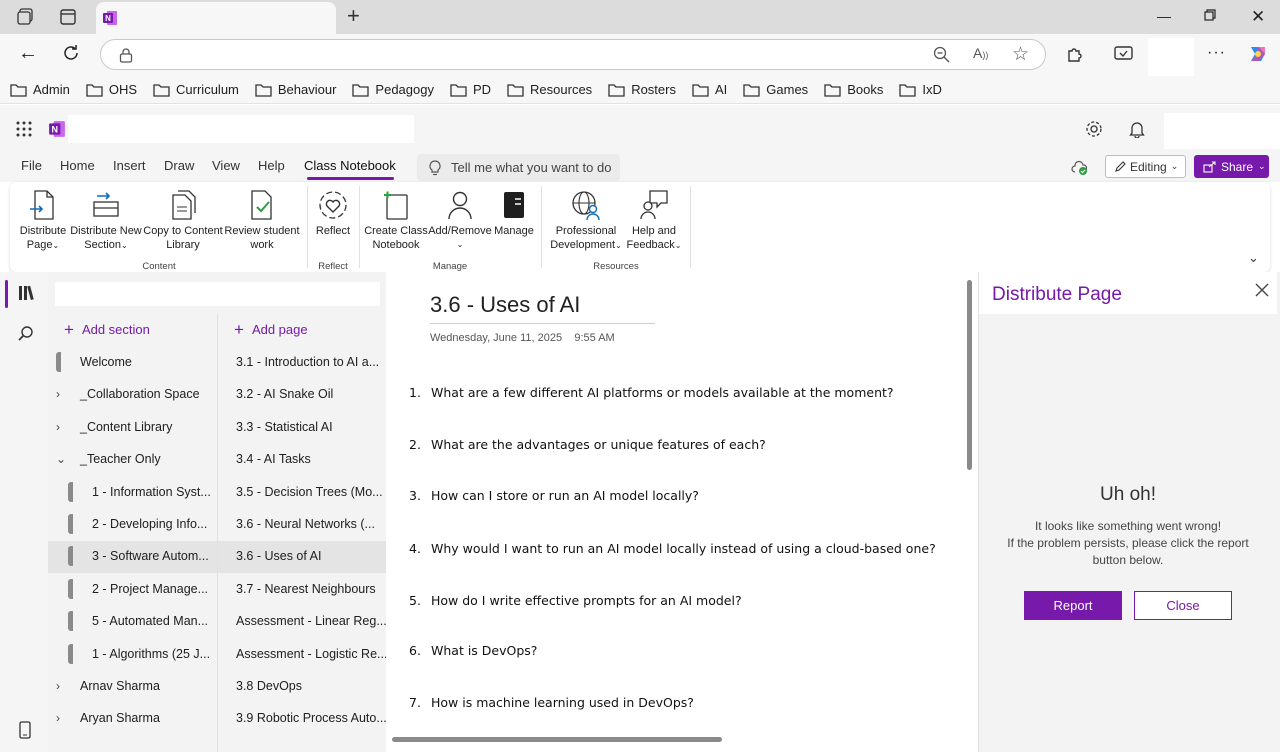 The width and height of the screenshot is (1280, 752). What do you see at coordinates (333, 213) in the screenshot?
I see `reflect-button: Reflect` at bounding box center [333, 213].